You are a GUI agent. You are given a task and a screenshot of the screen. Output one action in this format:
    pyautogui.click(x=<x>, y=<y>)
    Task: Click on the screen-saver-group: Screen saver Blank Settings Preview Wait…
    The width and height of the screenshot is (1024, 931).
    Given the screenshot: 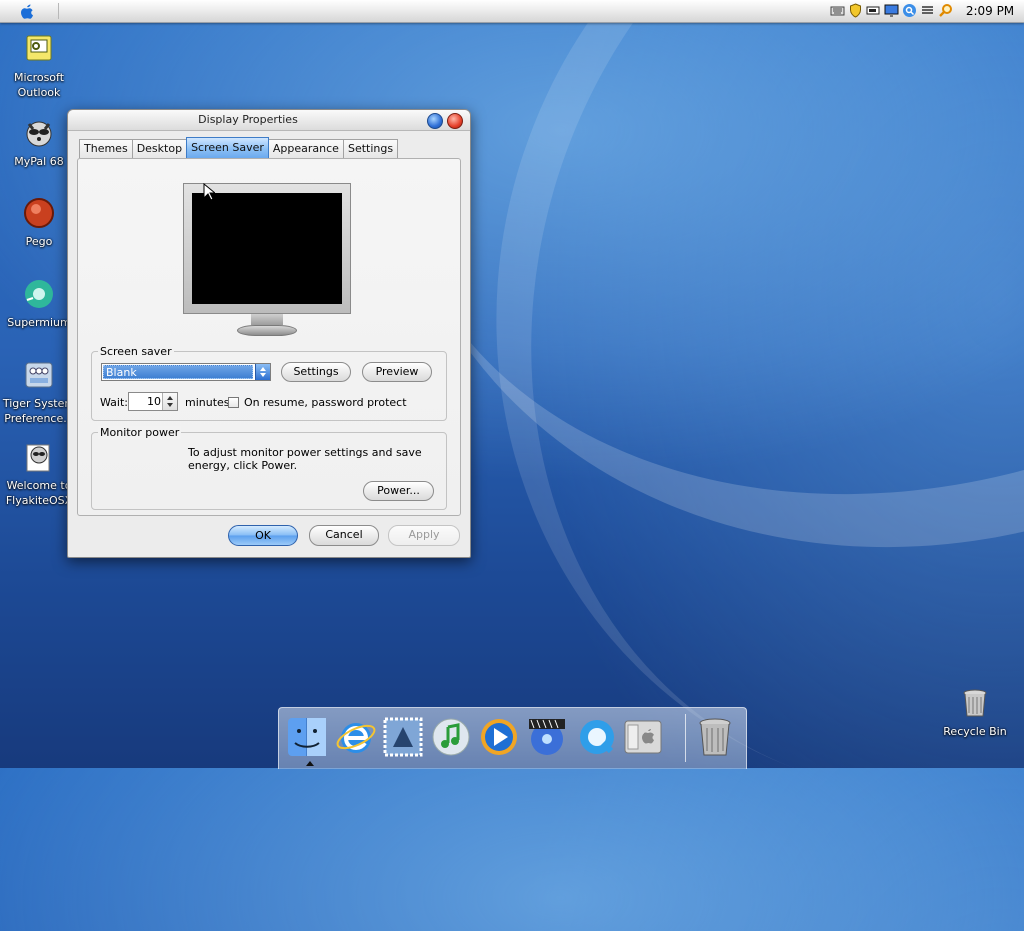 What is the action you would take?
    pyautogui.click(x=269, y=383)
    